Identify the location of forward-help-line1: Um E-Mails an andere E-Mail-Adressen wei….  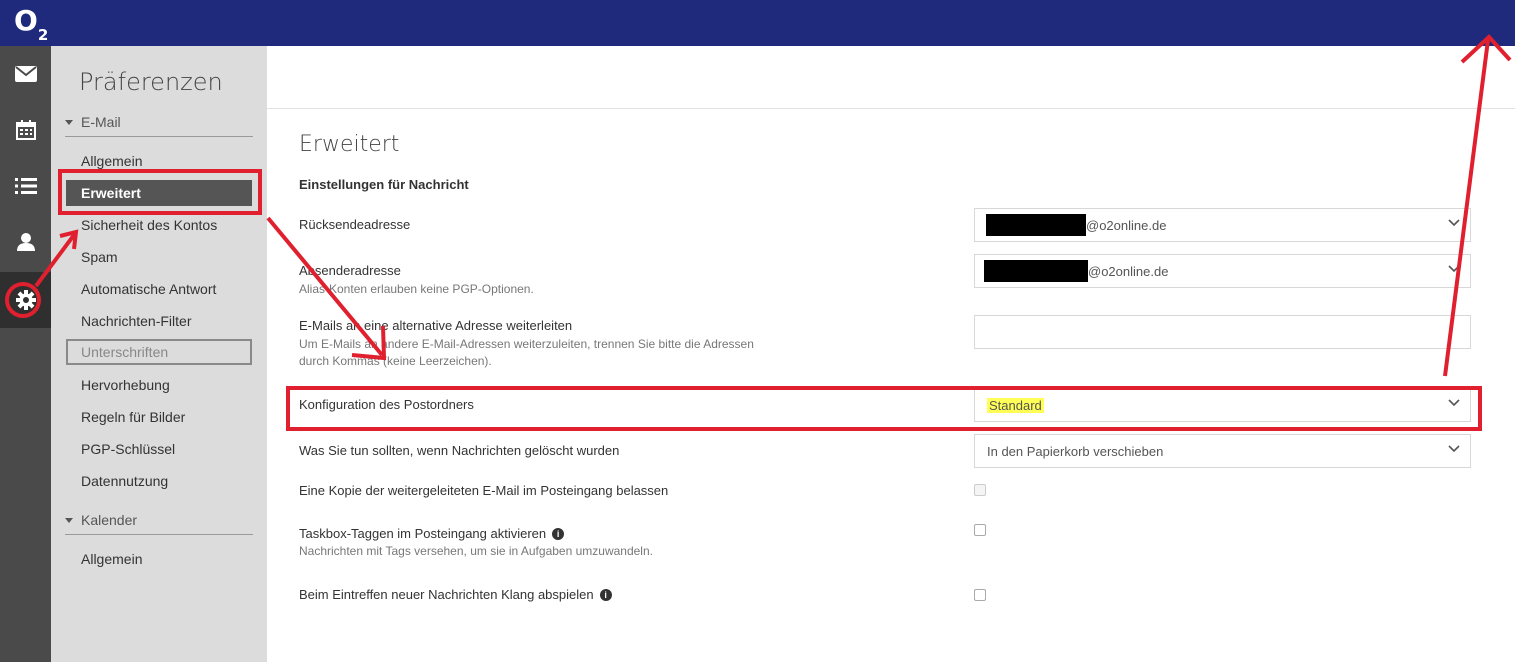
(526, 344).